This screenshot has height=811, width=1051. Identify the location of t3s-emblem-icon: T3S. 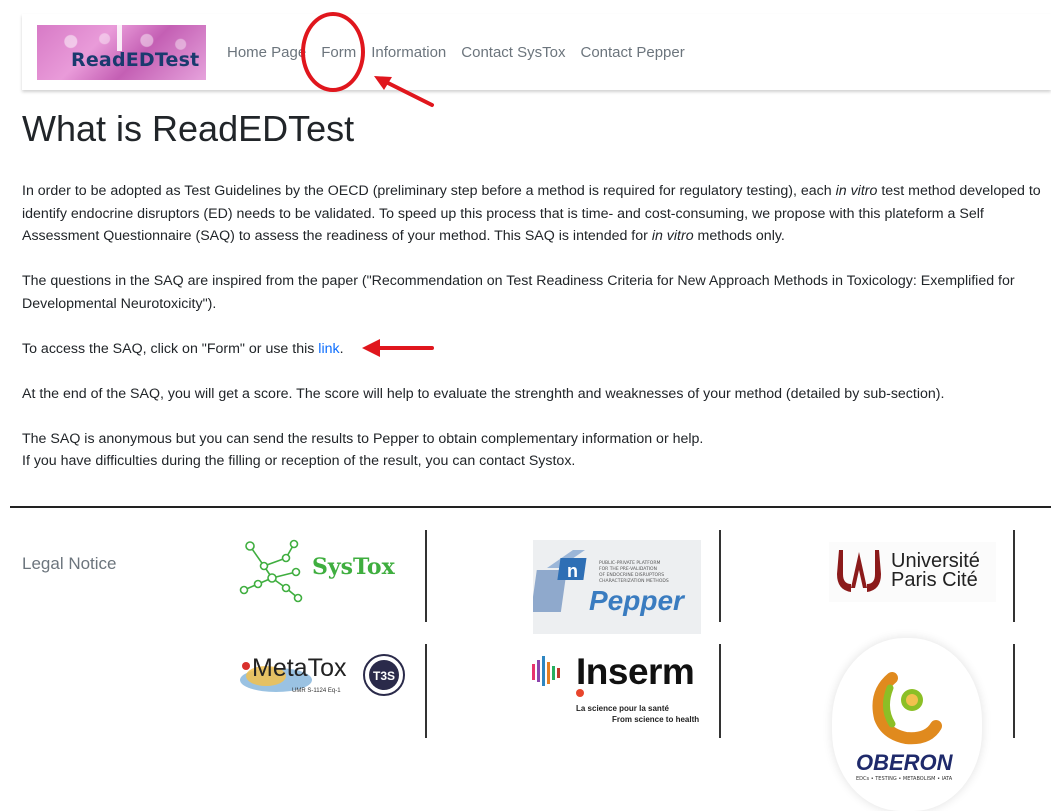
(384, 675).